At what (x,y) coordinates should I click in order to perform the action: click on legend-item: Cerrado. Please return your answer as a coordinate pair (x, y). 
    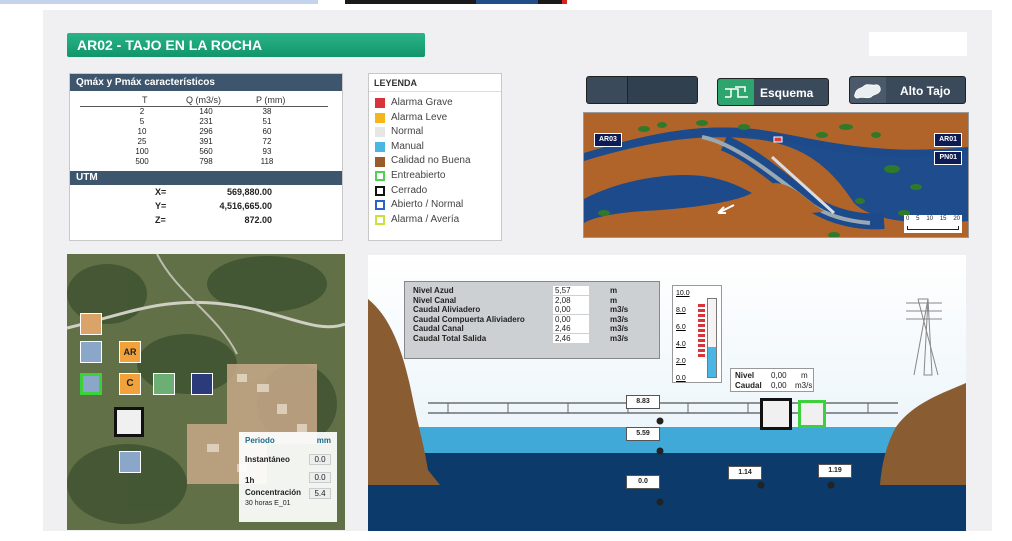
    Looking at the image, I should click on (435, 191).